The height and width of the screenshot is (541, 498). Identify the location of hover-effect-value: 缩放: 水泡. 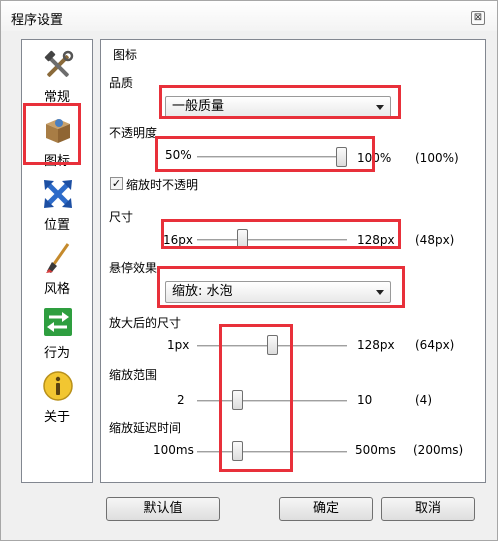
(202, 291).